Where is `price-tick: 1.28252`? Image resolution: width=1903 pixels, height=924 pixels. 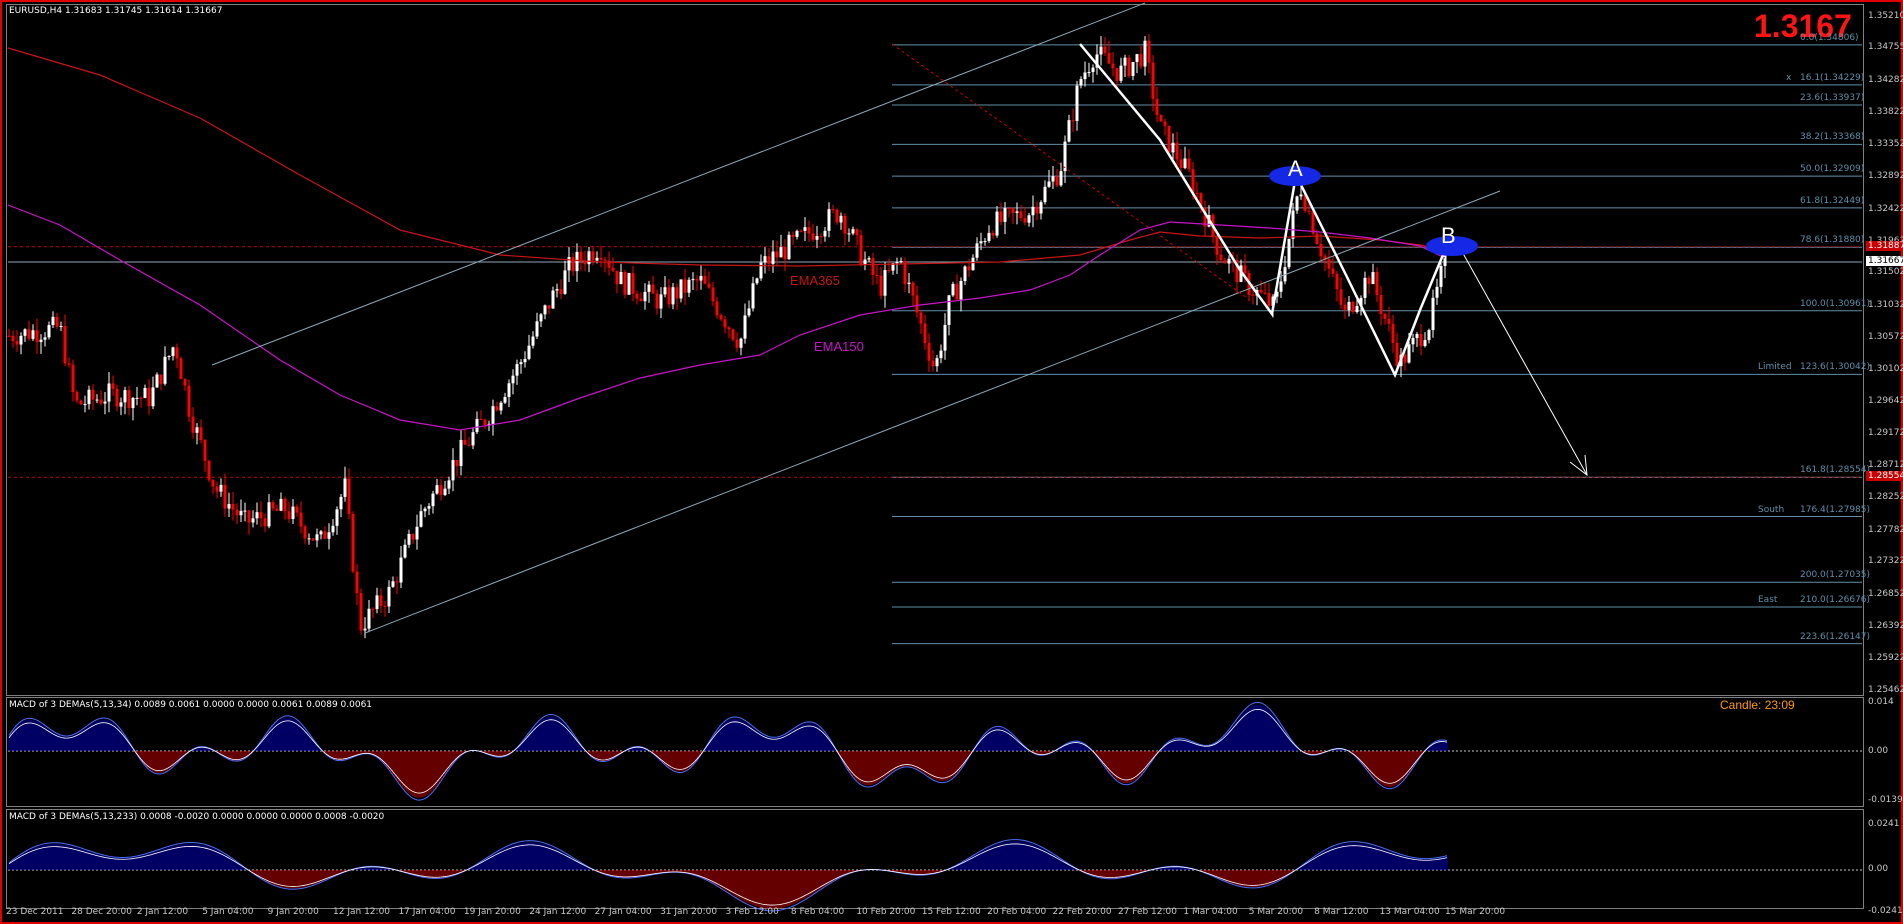 price-tick: 1.28252 is located at coordinates (1885, 497).